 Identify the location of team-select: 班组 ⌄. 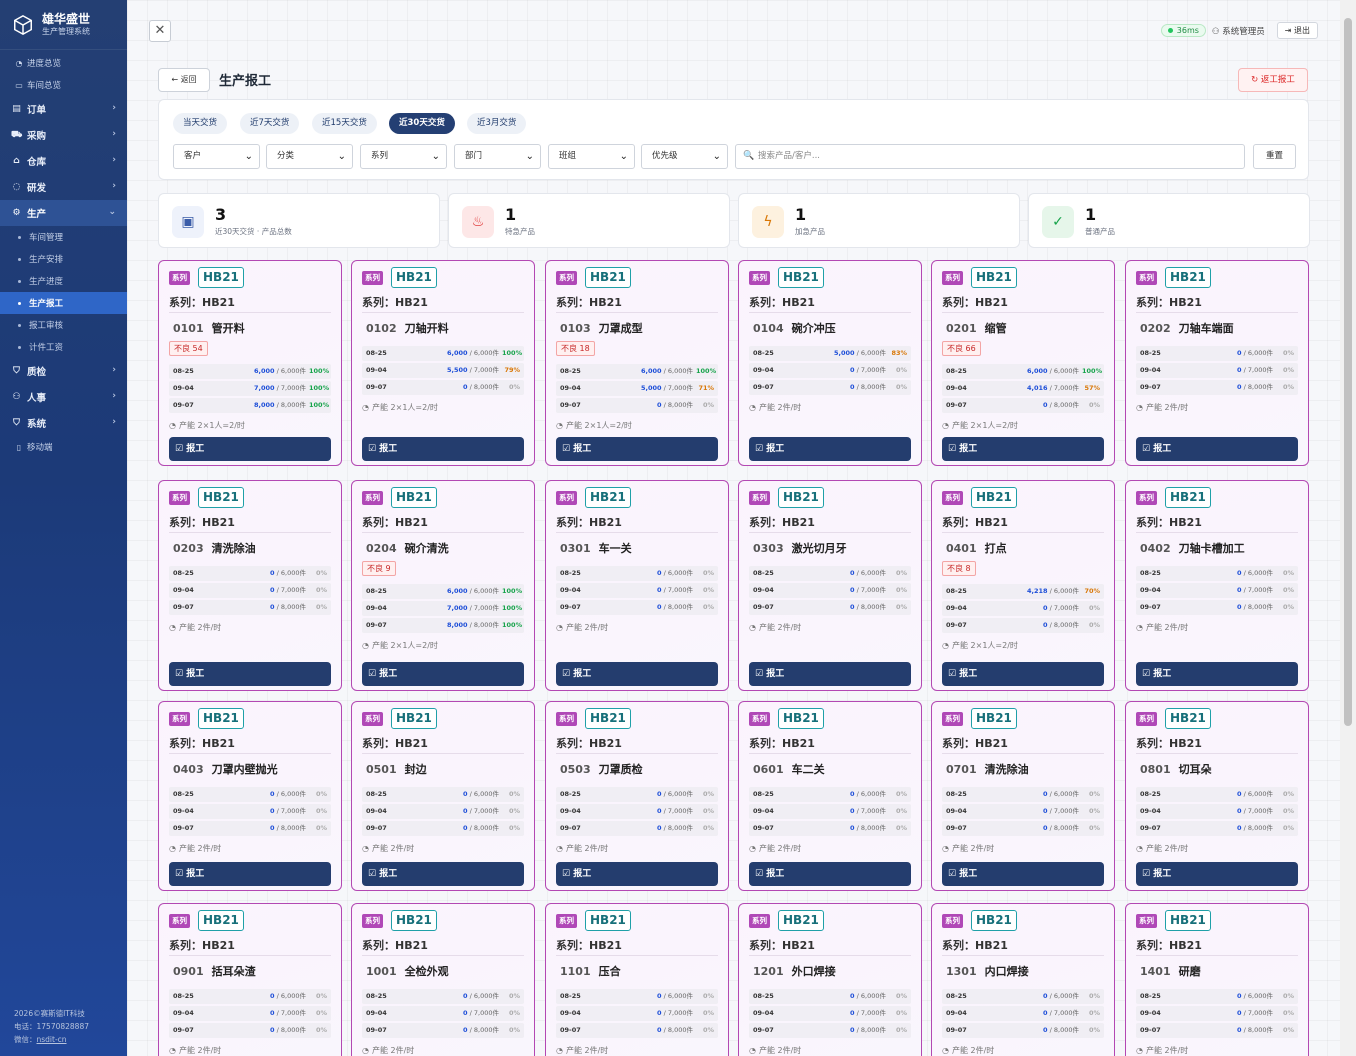
(591, 156).